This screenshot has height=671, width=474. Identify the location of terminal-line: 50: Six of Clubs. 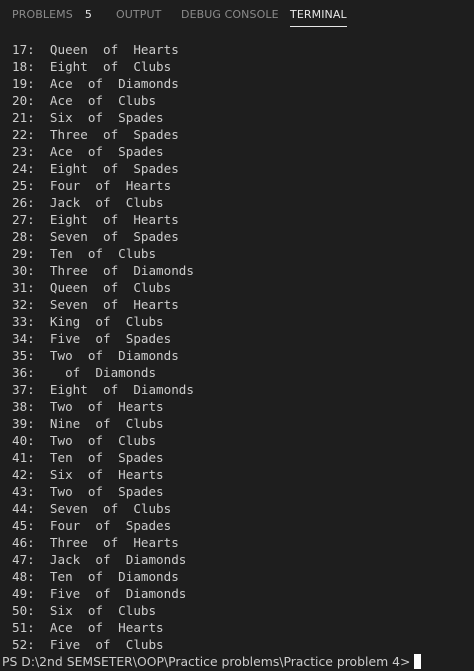
(84, 610).